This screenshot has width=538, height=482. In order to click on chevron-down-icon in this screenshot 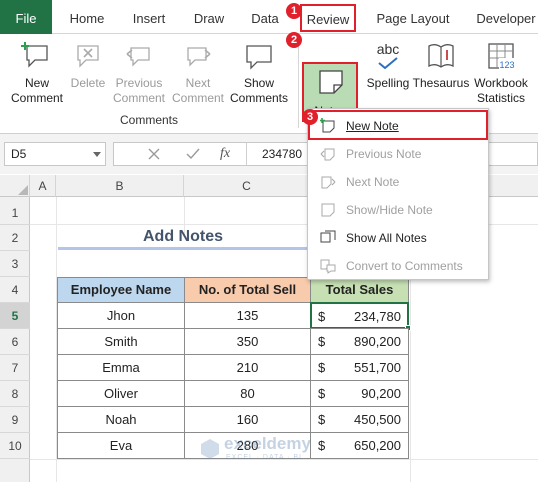, I will do `click(97, 154)`.